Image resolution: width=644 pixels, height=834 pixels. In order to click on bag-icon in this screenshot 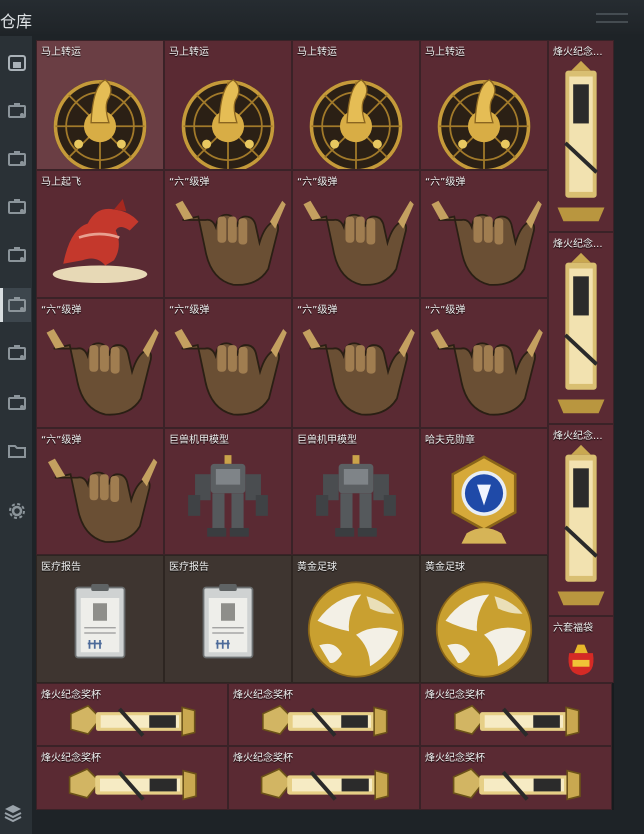, I will do `click(581, 660)`.